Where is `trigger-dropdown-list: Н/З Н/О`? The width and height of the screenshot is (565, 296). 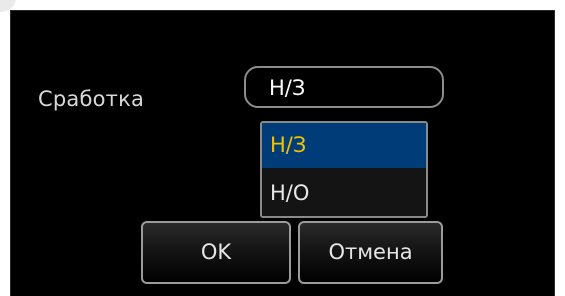 trigger-dropdown-list: Н/З Н/О is located at coordinates (344, 169).